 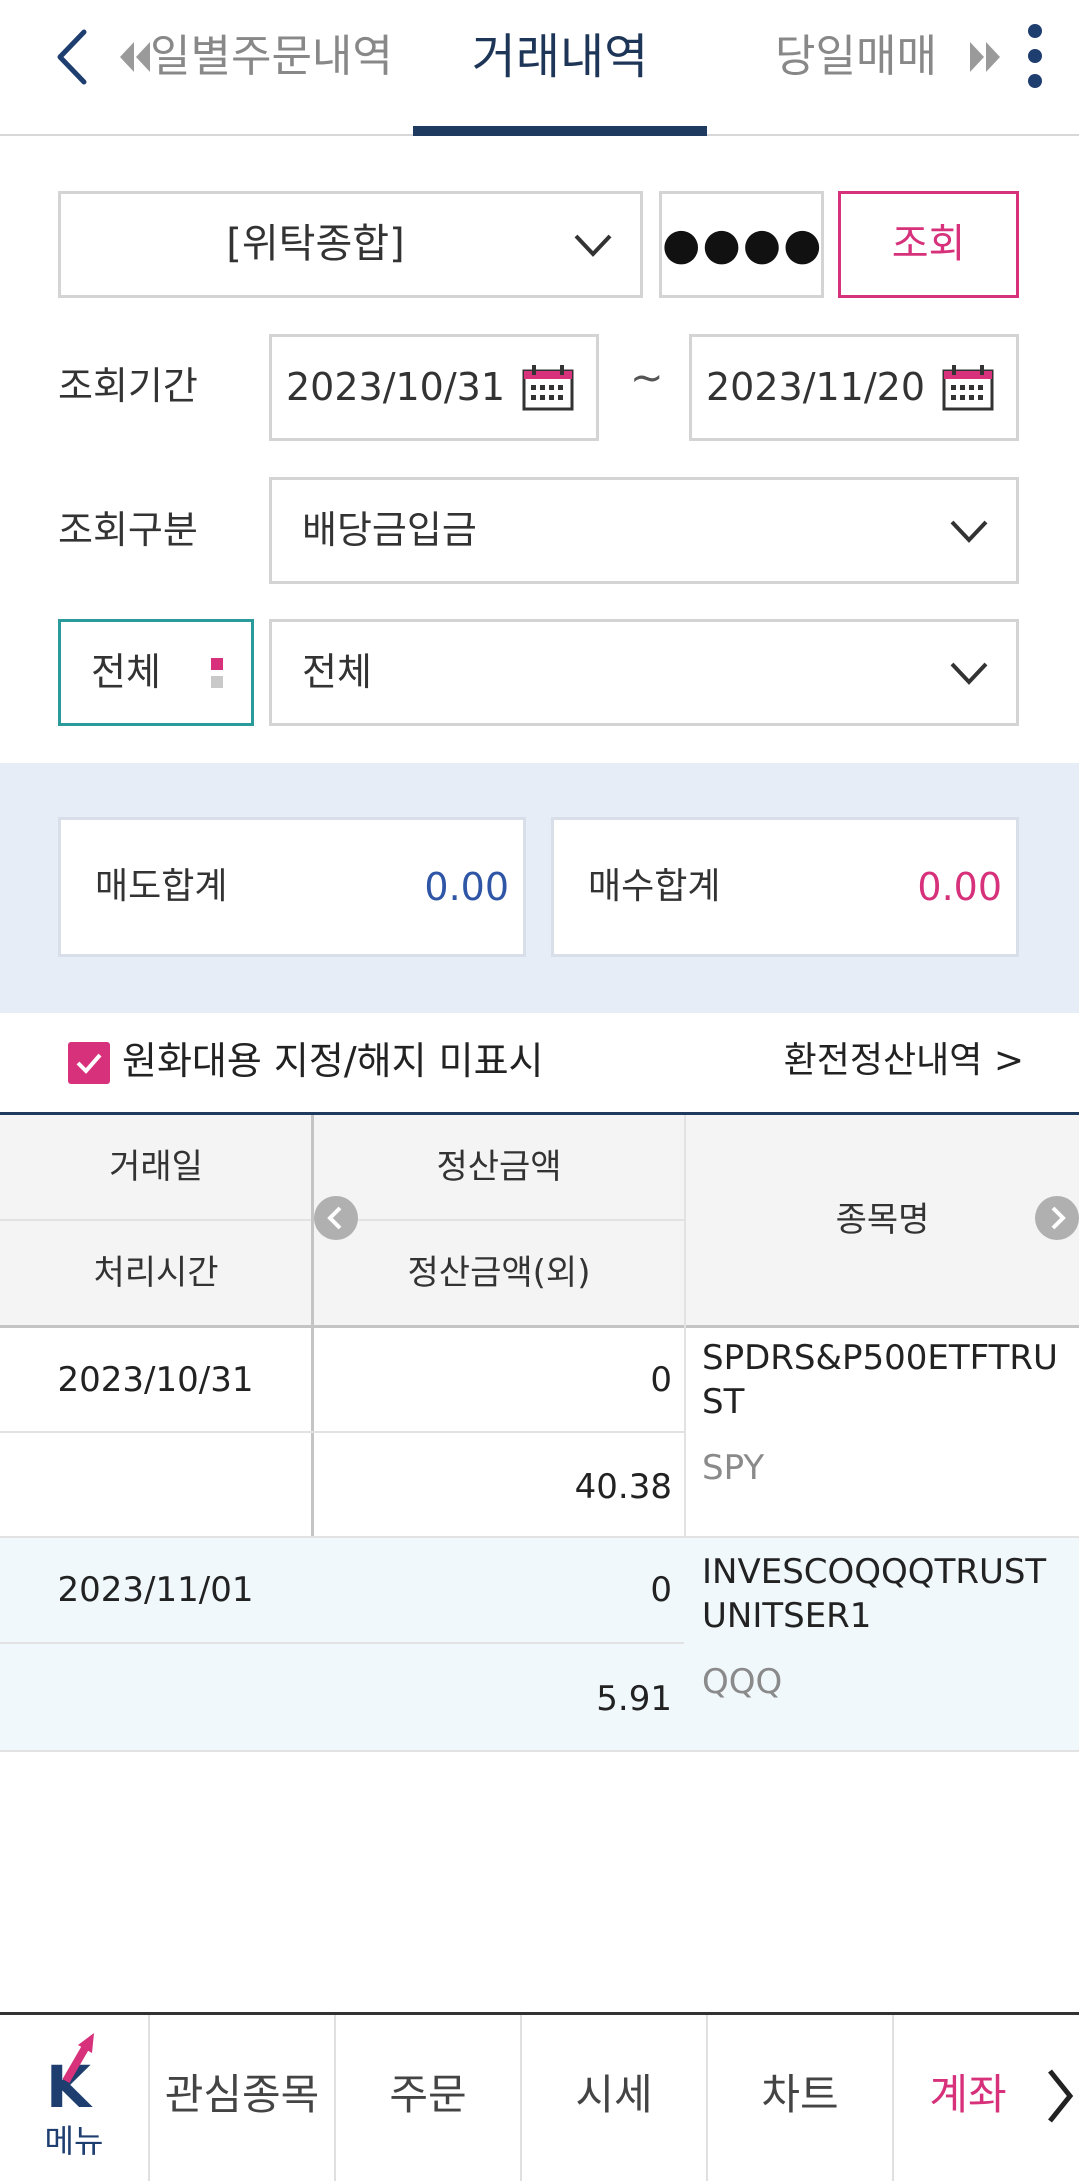 I want to click on period-label: 조회기간, so click(x=128, y=386).